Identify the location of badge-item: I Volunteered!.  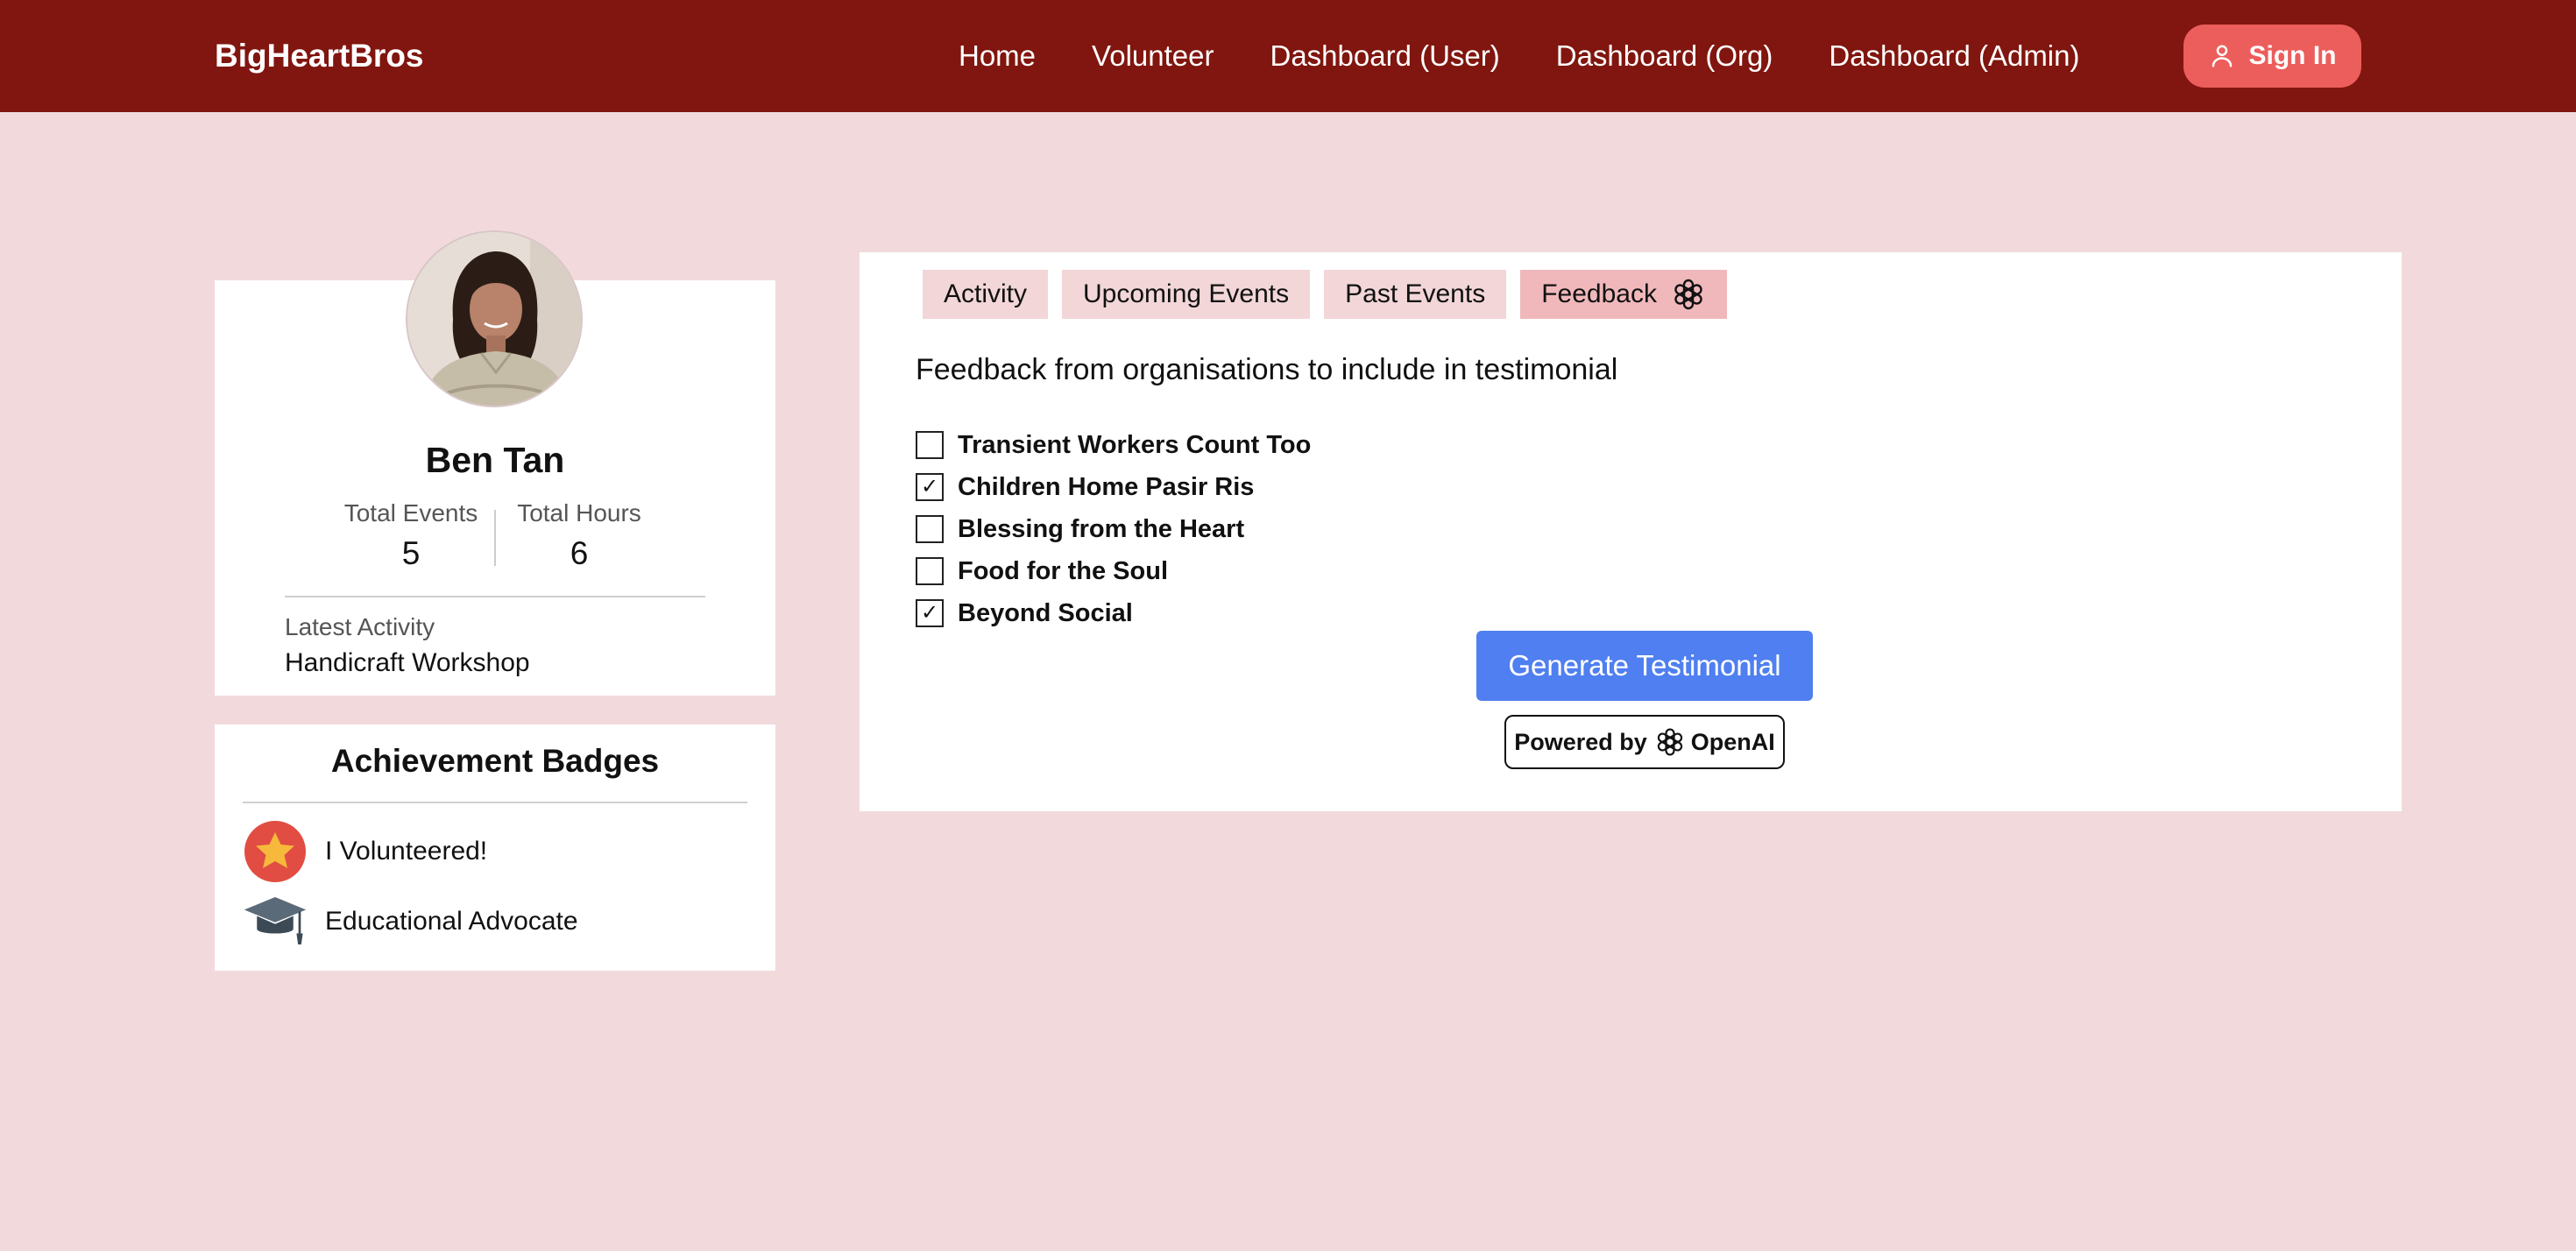
(365, 851).